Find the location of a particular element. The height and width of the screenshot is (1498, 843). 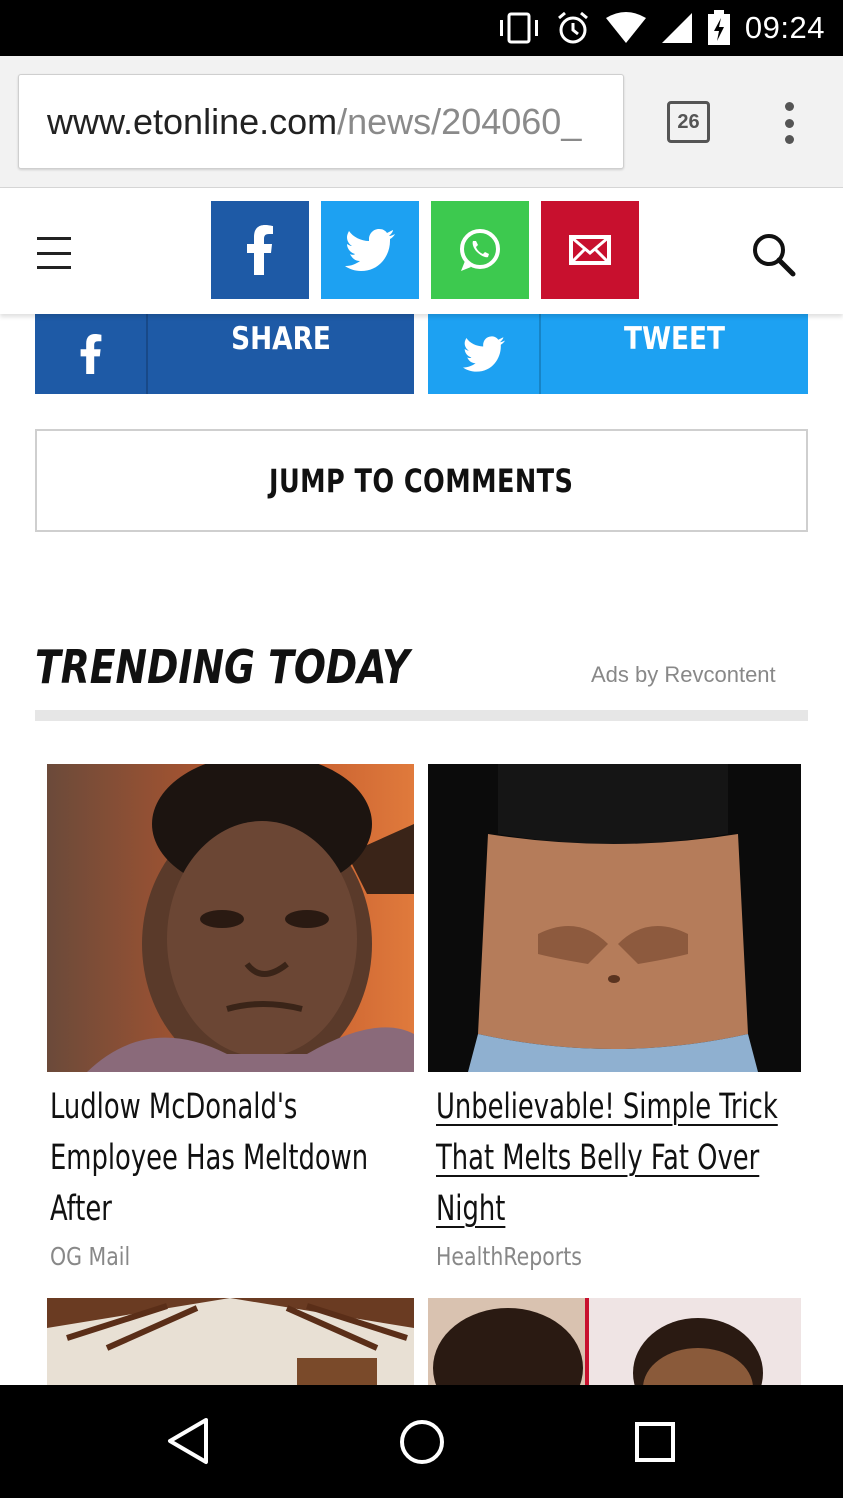

twitter-share-button is located at coordinates (370, 250).